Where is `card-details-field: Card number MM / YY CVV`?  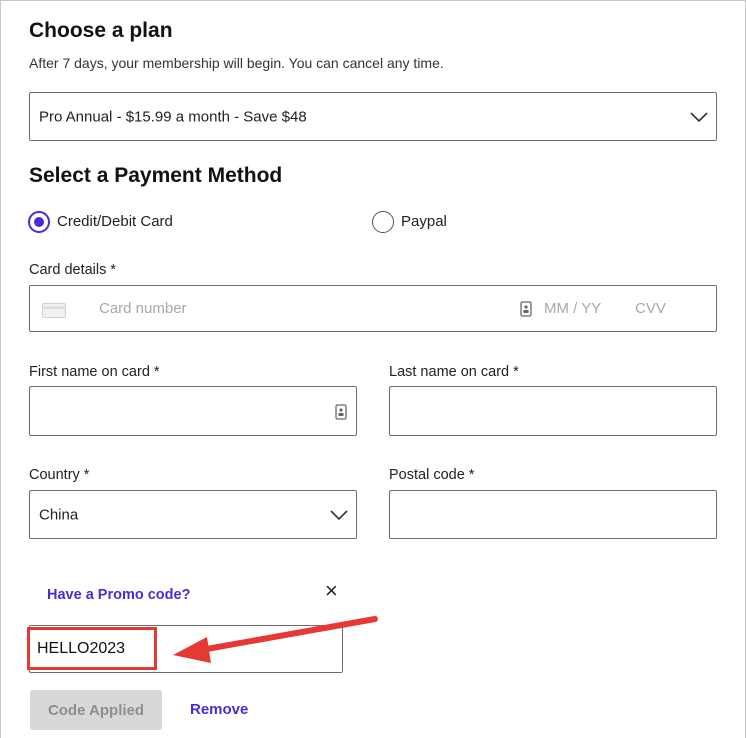 card-details-field: Card number MM / YY CVV is located at coordinates (373, 308).